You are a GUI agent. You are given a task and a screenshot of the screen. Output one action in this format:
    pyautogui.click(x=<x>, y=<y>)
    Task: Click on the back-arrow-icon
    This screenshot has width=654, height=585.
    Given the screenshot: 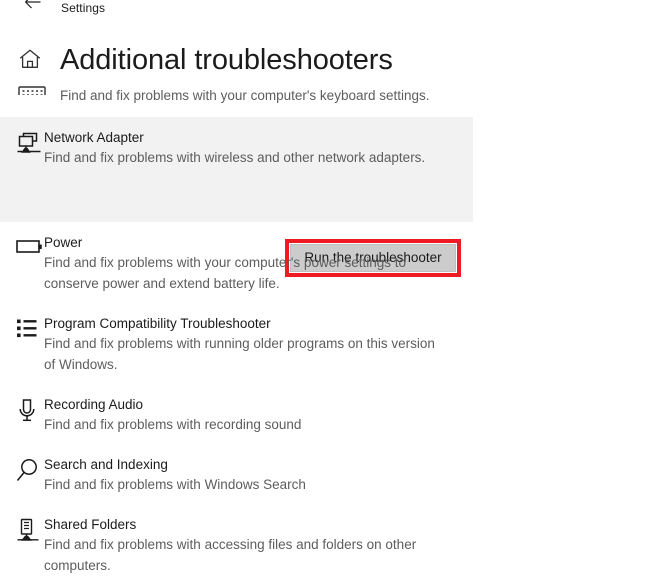 What is the action you would take?
    pyautogui.click(x=33, y=6)
    